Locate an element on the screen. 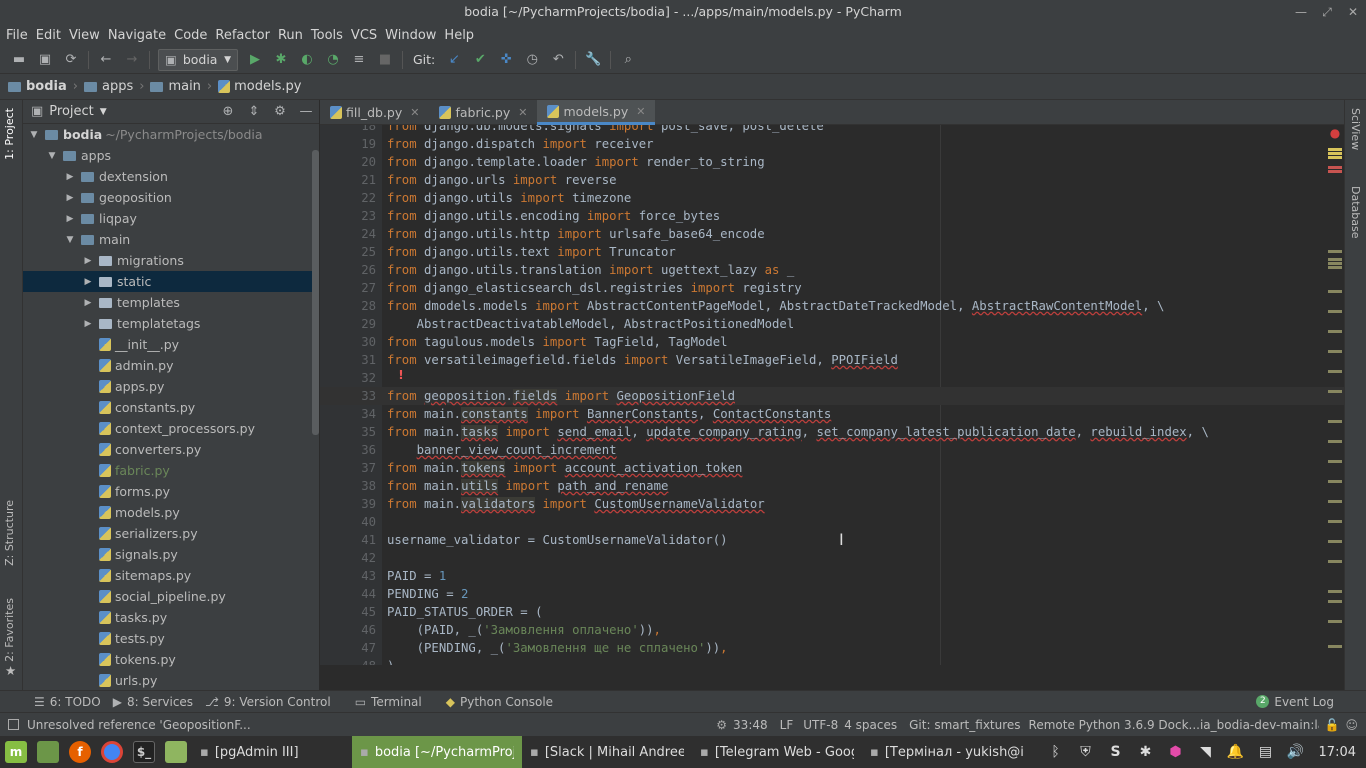 The width and height of the screenshot is (1366, 768). breadcrumb-item-bodia: bodia › is located at coordinates (46, 86).